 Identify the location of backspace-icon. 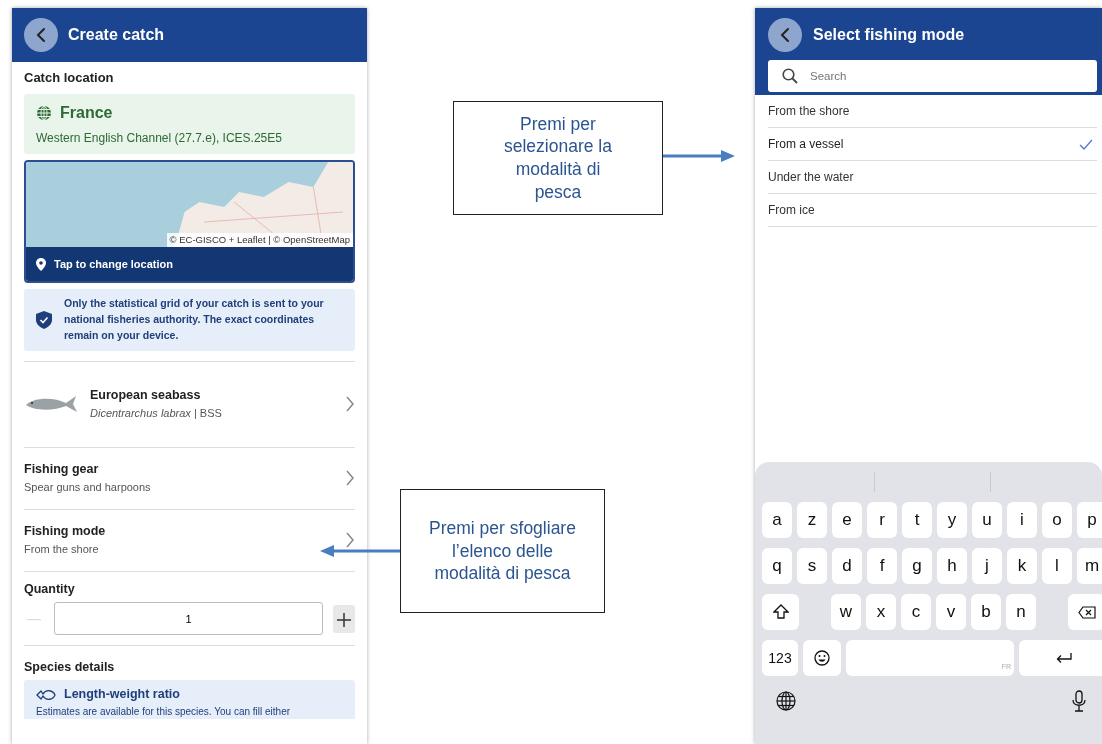
(1086, 612).